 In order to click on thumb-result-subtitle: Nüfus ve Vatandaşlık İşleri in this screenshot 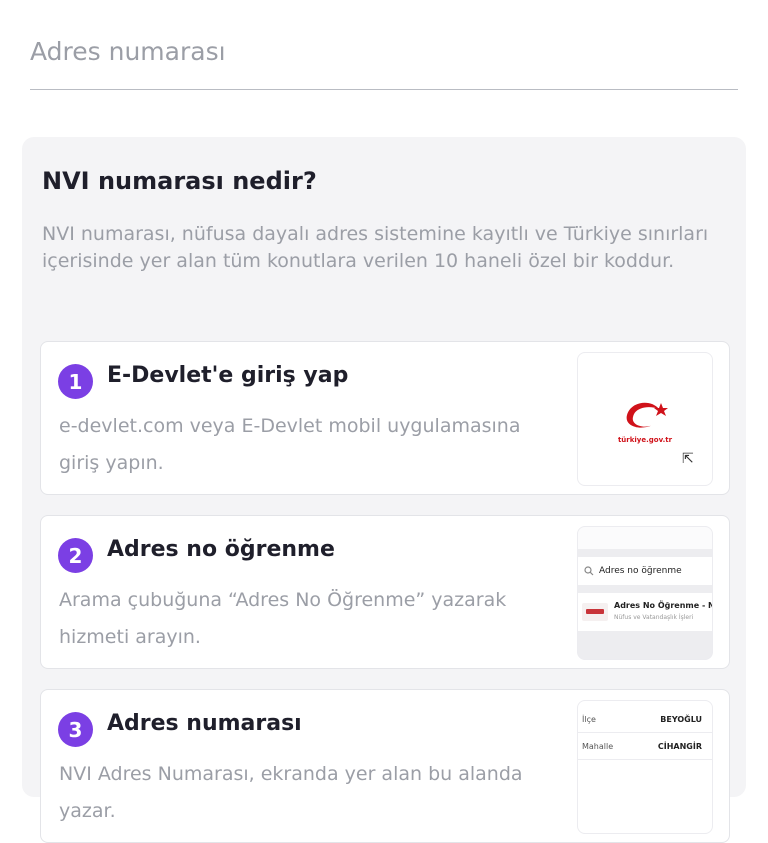, I will do `click(654, 617)`.